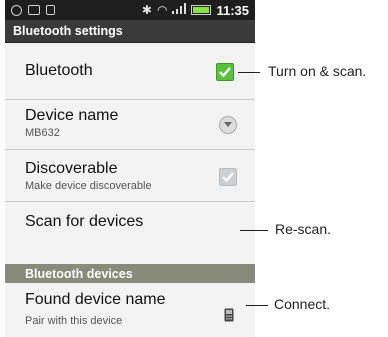 The image size is (388, 337). I want to click on chevron-down-icon, so click(228, 124).